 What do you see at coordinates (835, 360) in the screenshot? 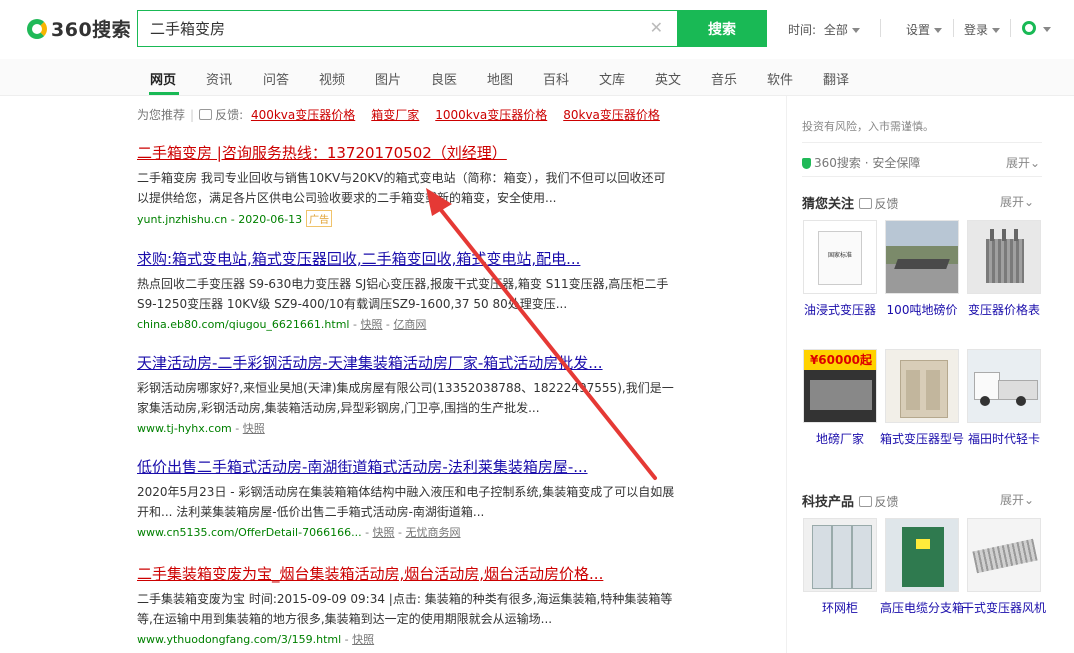
I see `price-text: ¥60000` at bounding box center [835, 360].